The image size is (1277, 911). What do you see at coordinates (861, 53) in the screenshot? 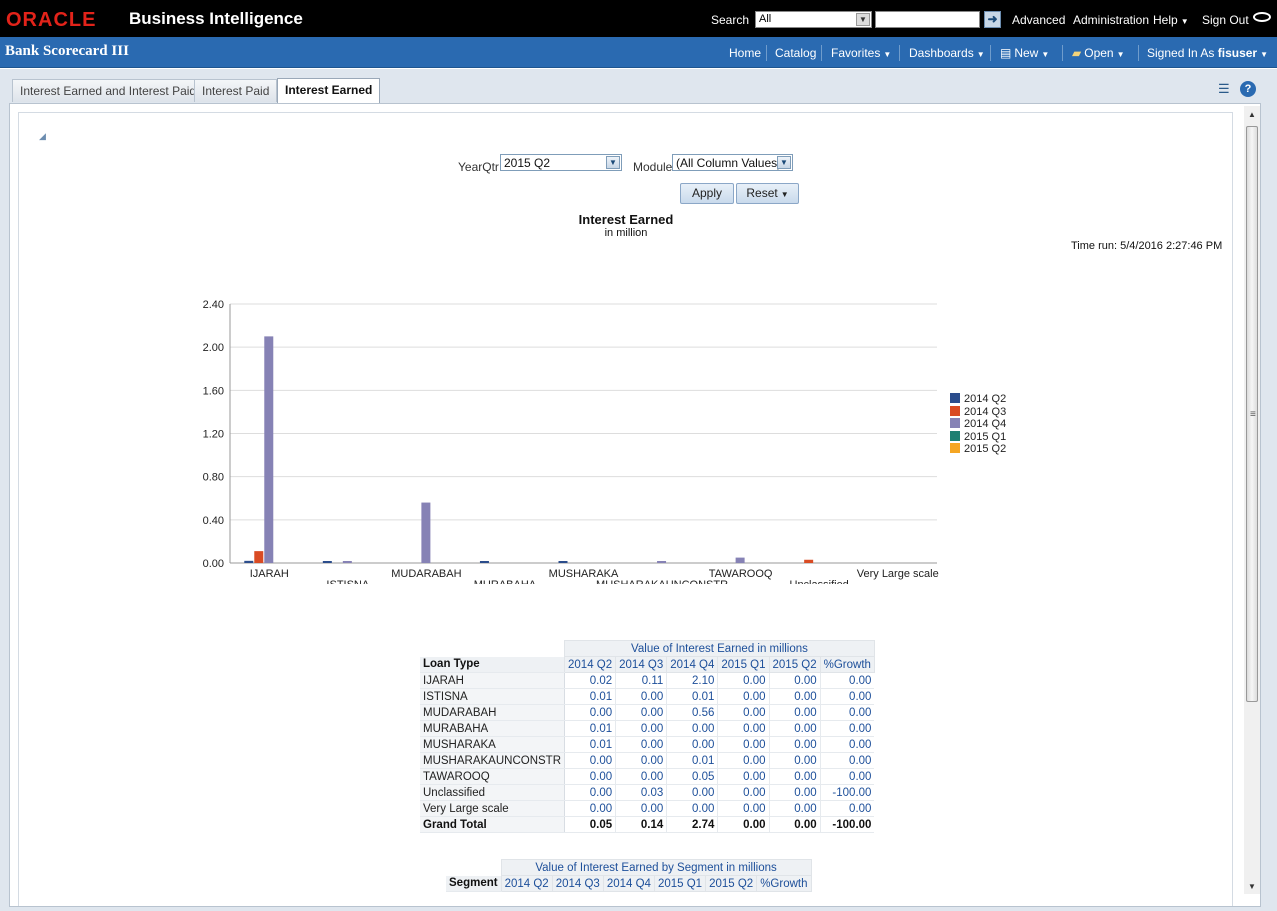
I see `favorites-menu: Favorites ▼` at bounding box center [861, 53].